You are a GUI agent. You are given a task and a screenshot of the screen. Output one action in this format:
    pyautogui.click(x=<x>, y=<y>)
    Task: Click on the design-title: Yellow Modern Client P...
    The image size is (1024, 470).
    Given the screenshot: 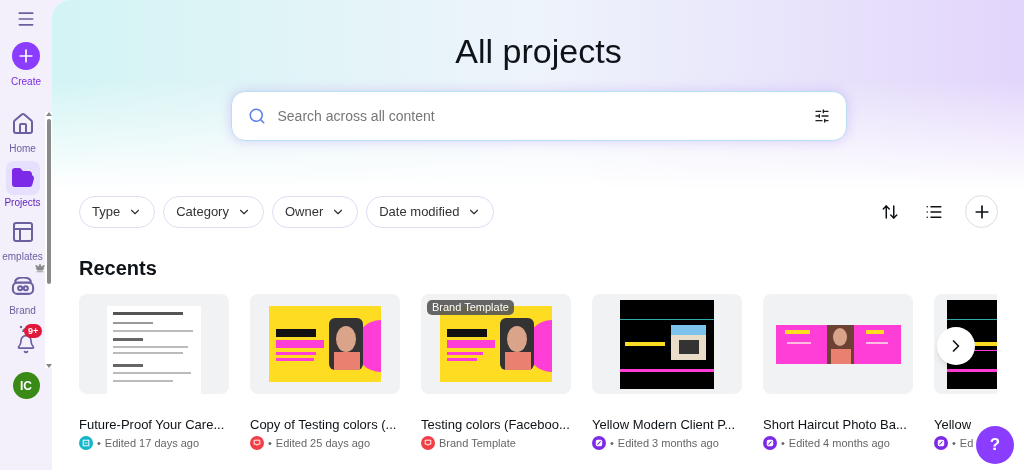 What is the action you would take?
    pyautogui.click(x=667, y=424)
    